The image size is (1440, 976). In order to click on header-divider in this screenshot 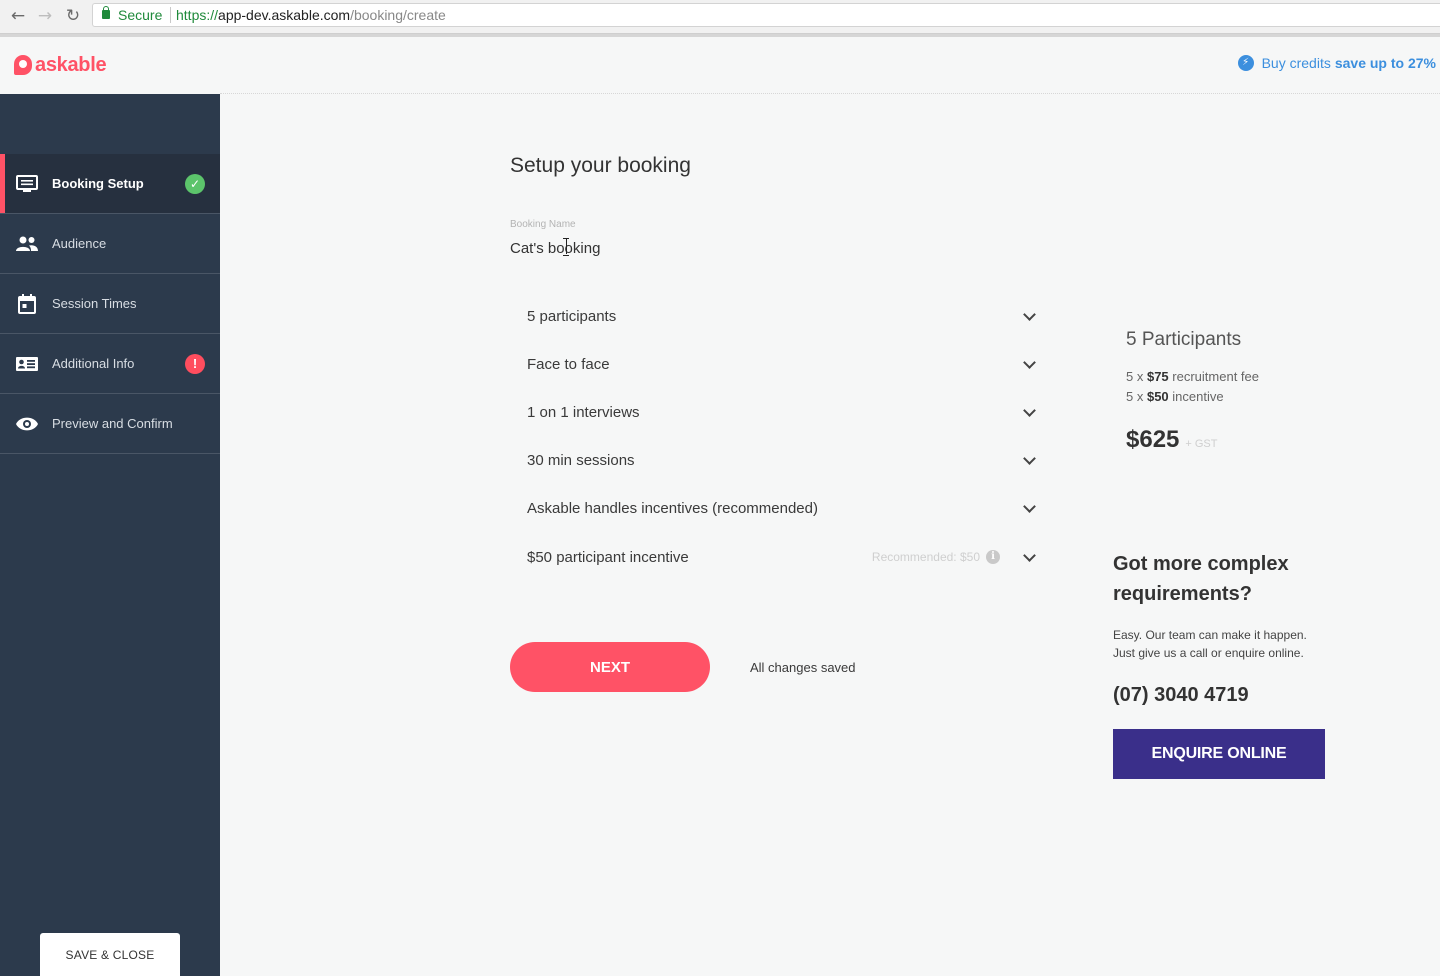, I will do `click(830, 93)`.